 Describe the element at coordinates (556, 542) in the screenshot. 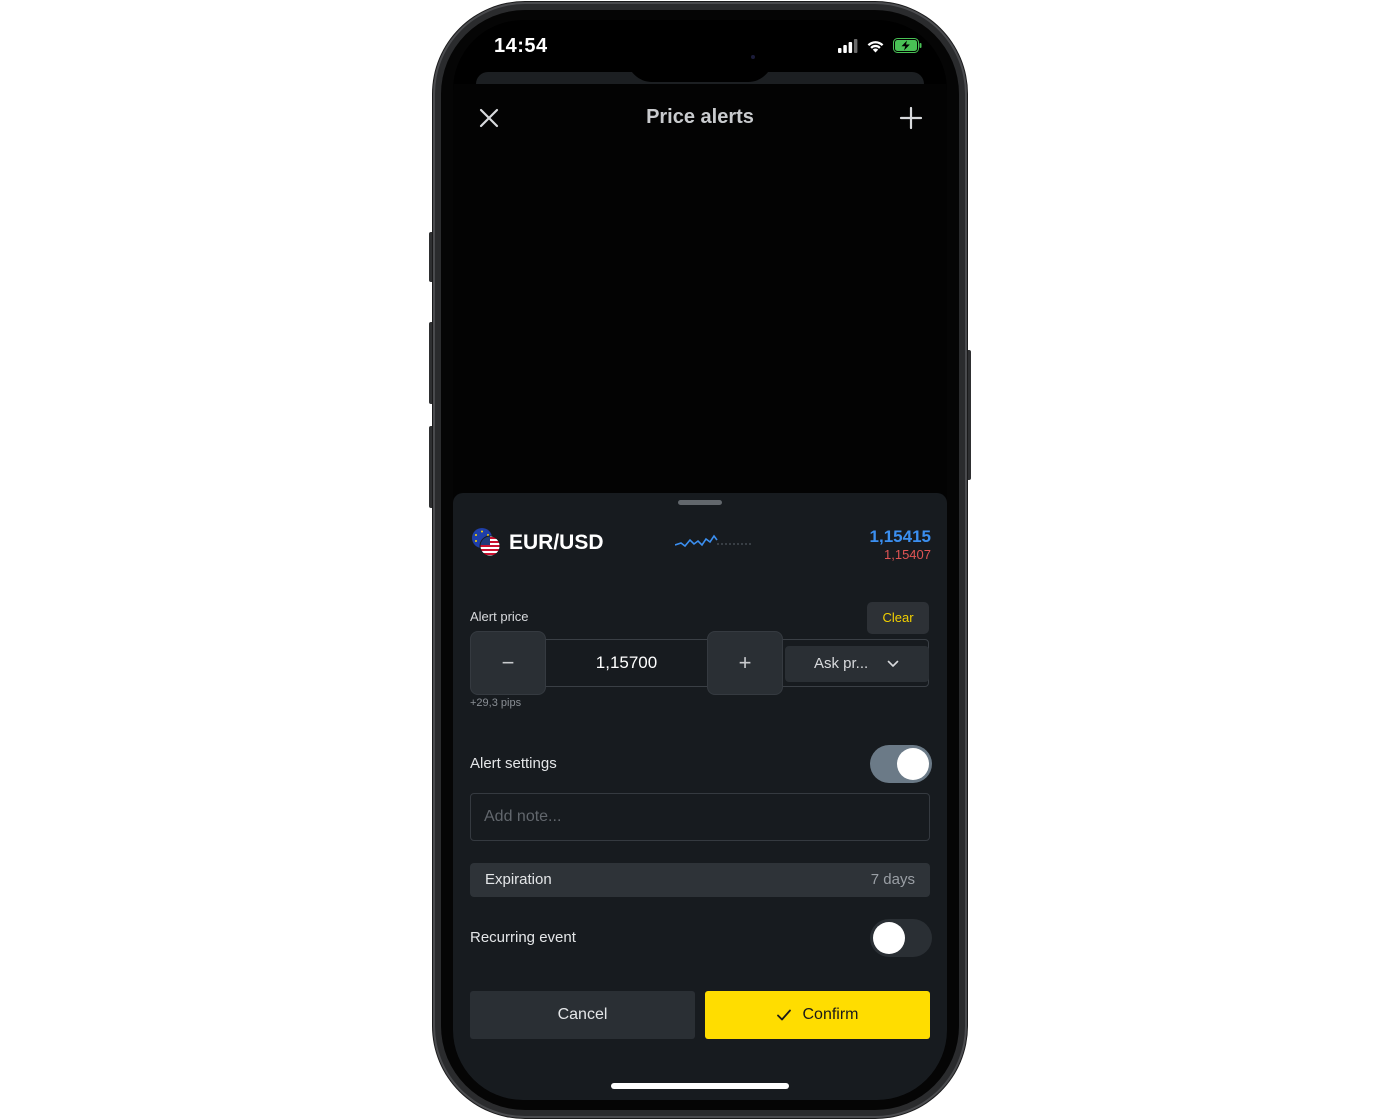

I see `instrument-symbol: EUR/USD` at that location.